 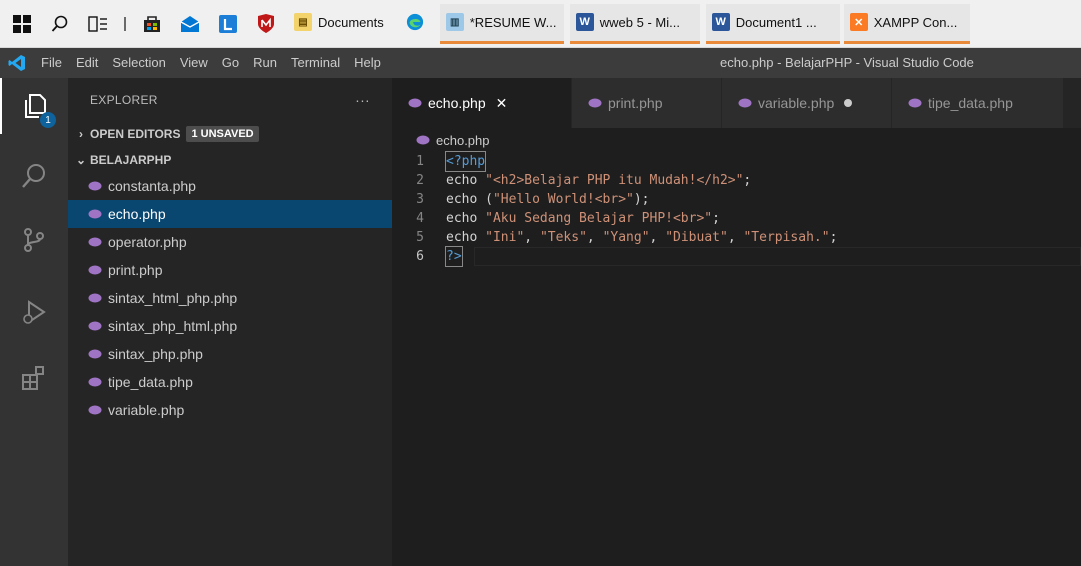 I want to click on menu-view: View, so click(x=194, y=63).